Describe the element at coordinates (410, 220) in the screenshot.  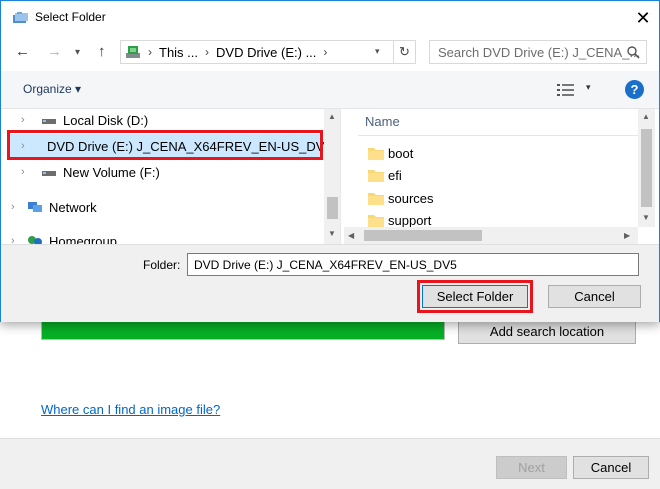
I see `folder-name: support` at that location.